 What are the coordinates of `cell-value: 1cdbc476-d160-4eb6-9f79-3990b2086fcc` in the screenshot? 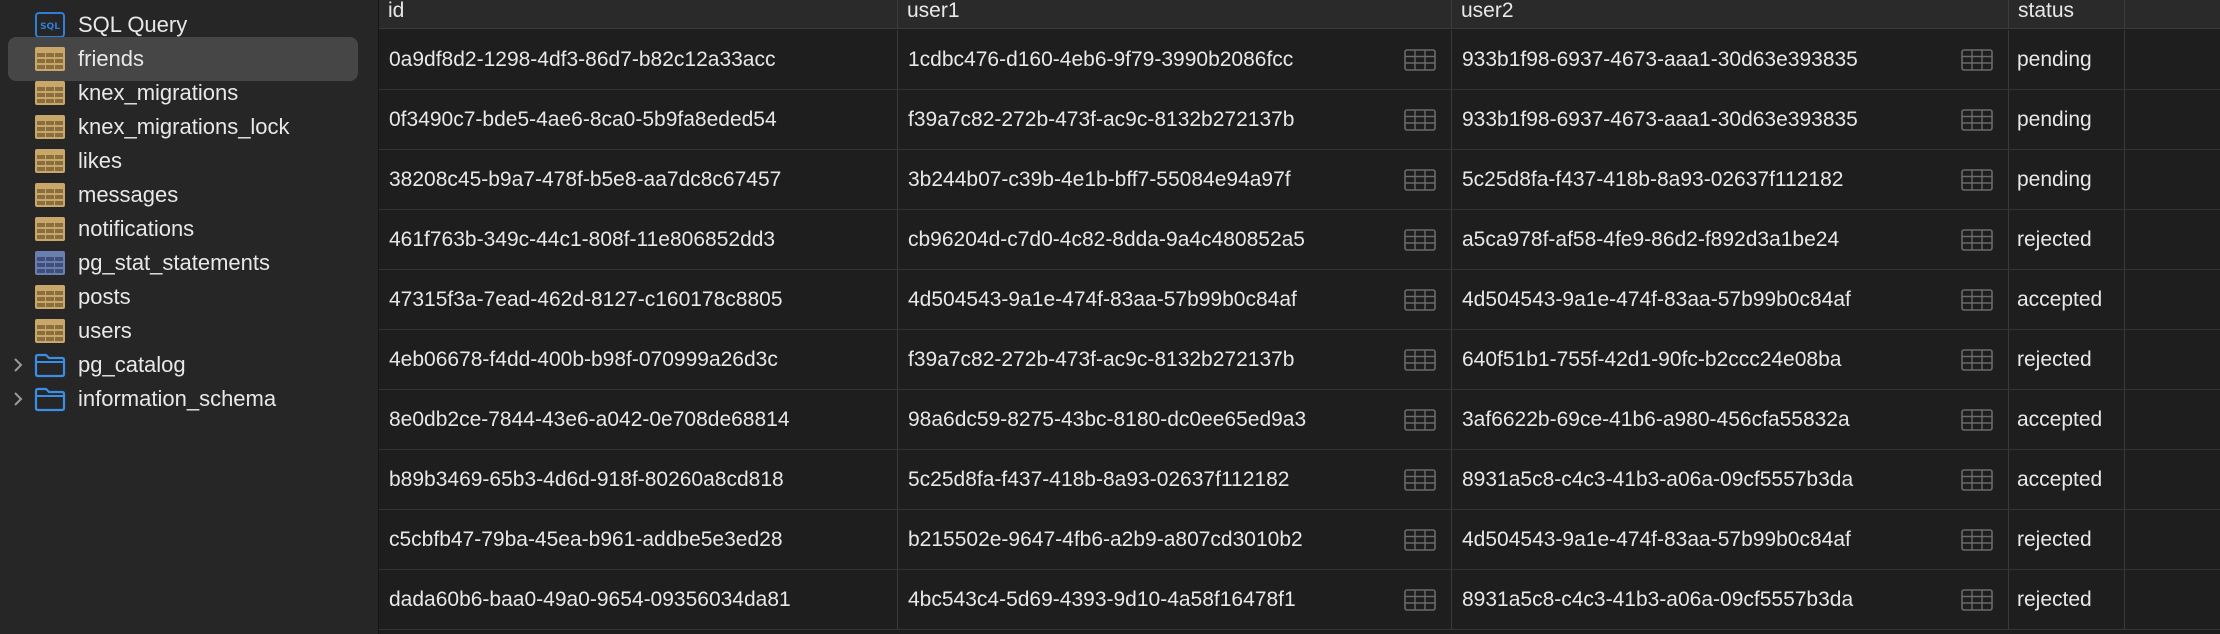 It's located at (1101, 59).